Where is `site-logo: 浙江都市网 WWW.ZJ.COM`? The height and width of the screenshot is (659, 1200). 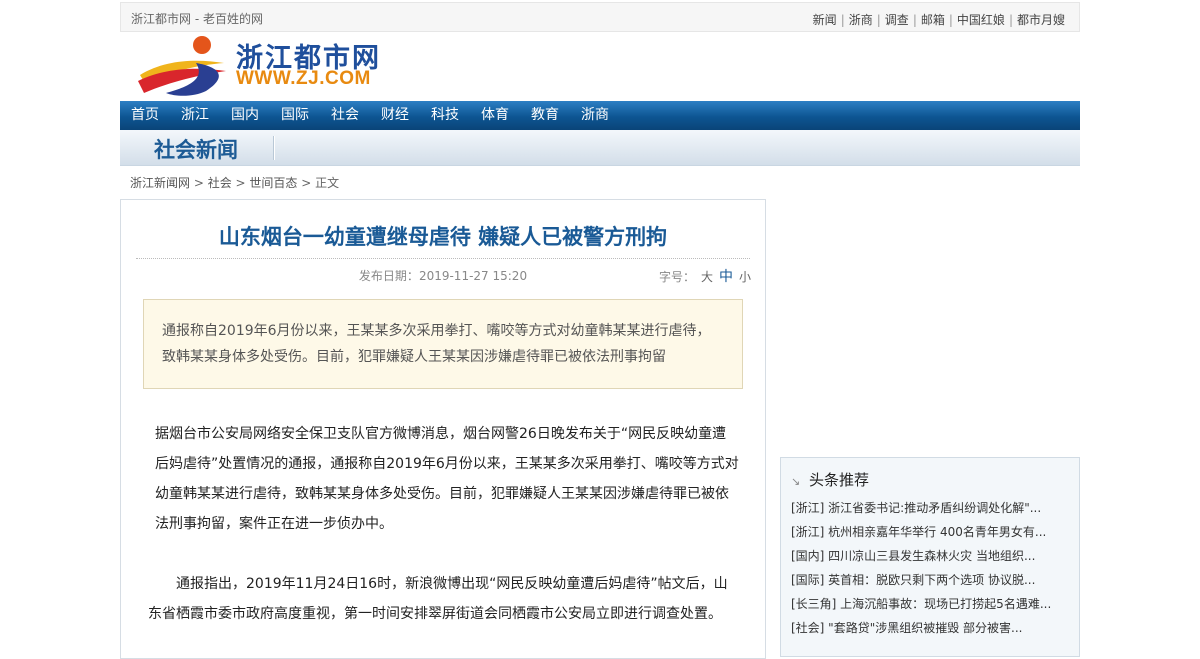 site-logo: 浙江都市网 WWW.ZJ.COM is located at coordinates (600, 66).